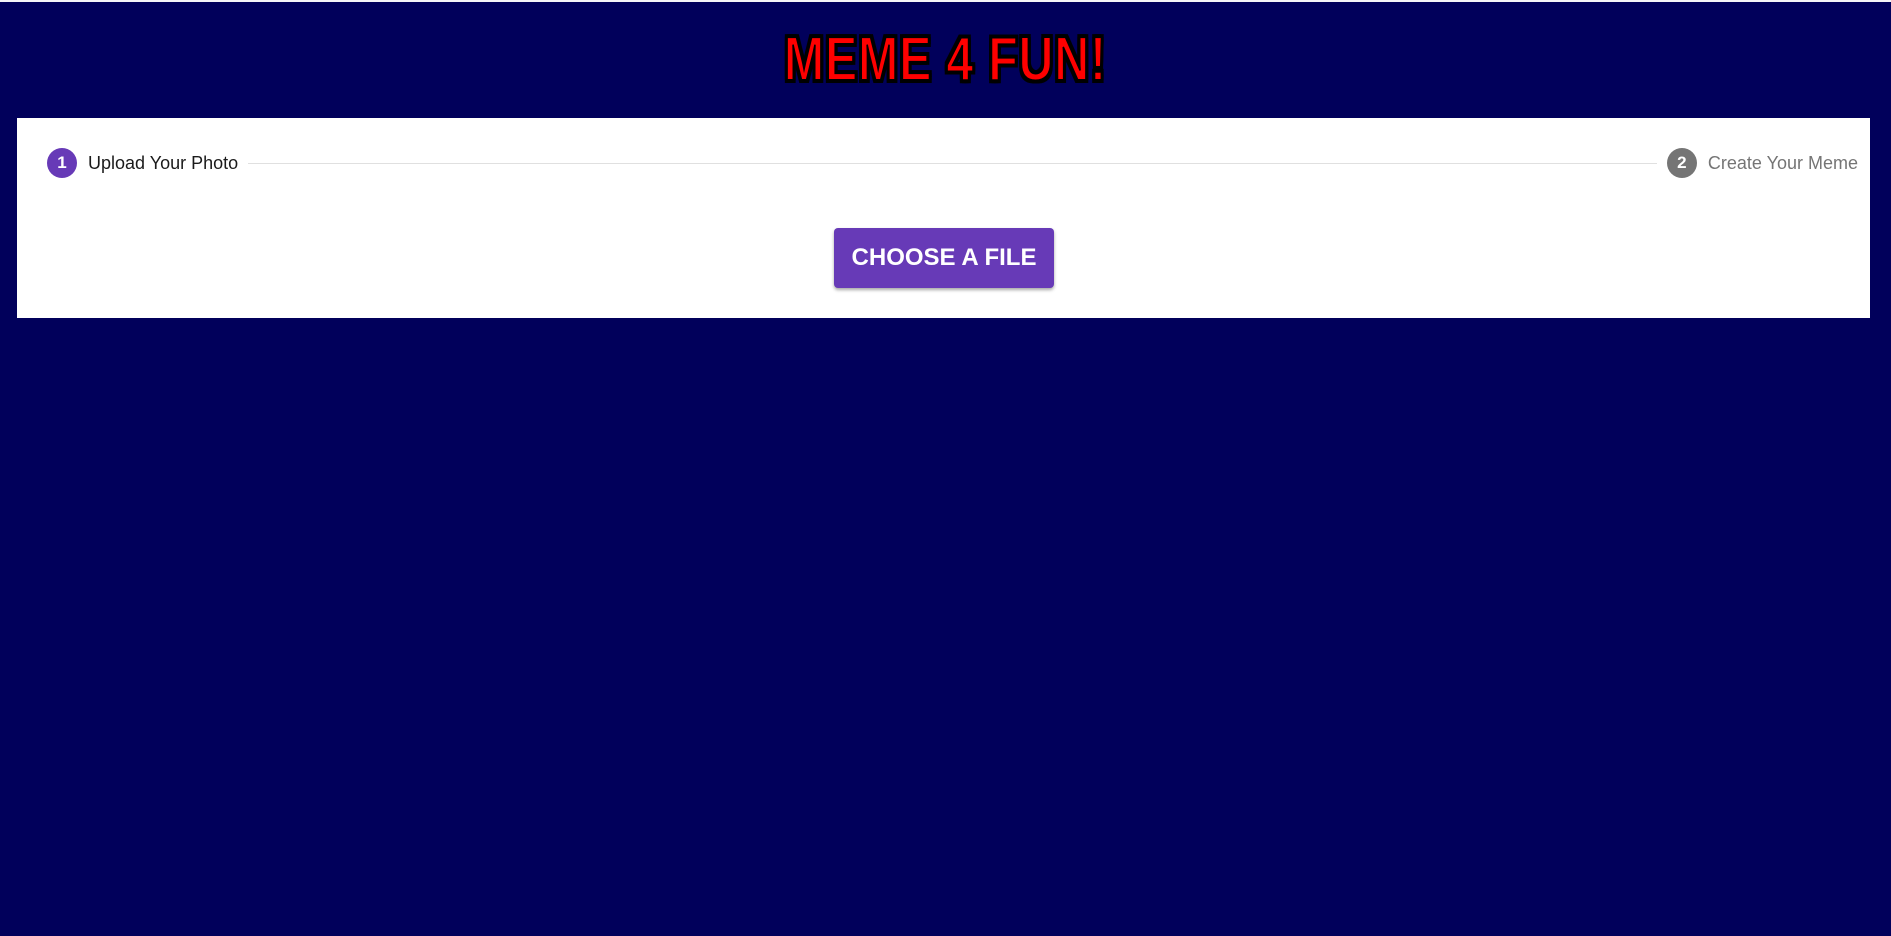  What do you see at coordinates (1782, 162) in the screenshot?
I see `step-label: Create Your Meme` at bounding box center [1782, 162].